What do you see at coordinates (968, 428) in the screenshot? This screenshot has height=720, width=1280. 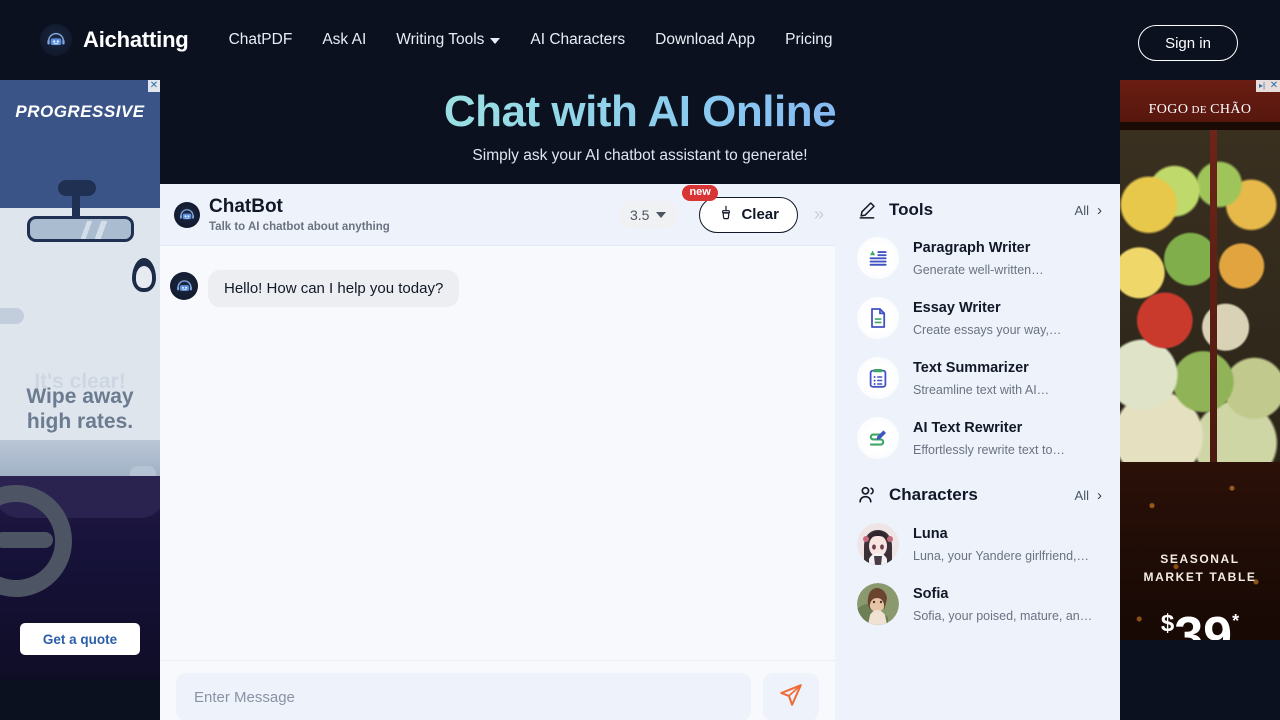 I see `tool-name: AI Text Rewriter` at bounding box center [968, 428].